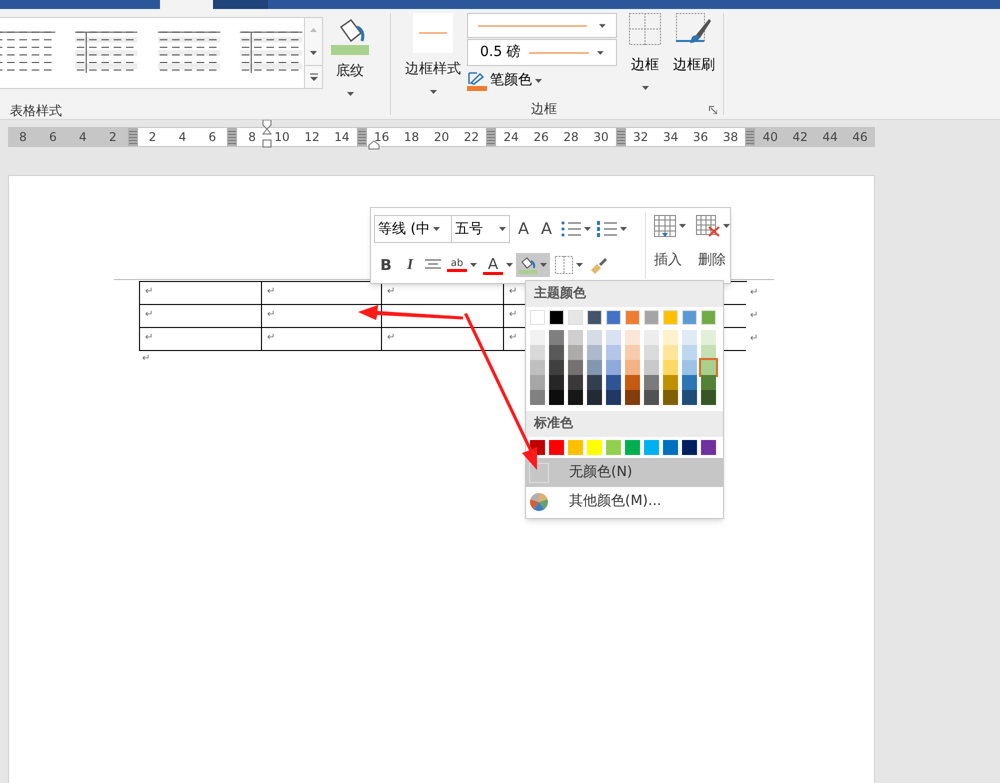 Image resolution: width=1000 pixels, height=783 pixels. I want to click on line-weight-dropdown: 0.5 磅, so click(542, 52).